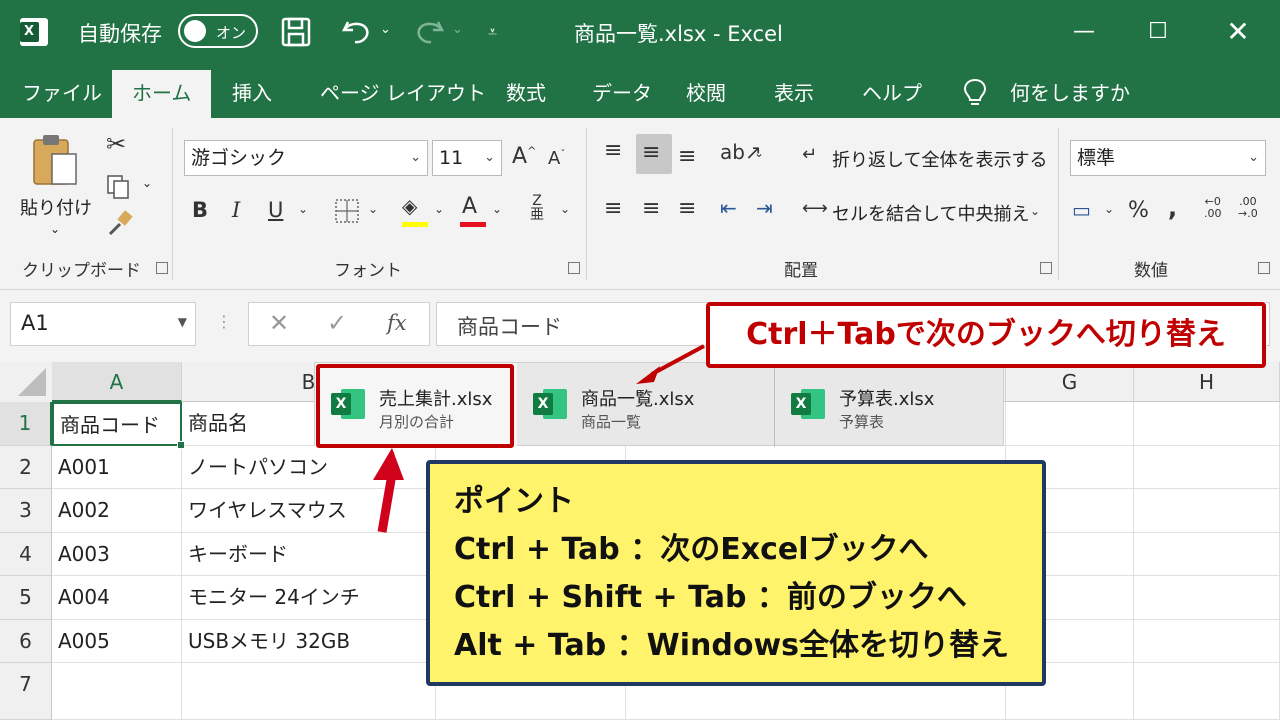 The width and height of the screenshot is (1280, 720). Describe the element at coordinates (439, 209) in the screenshot. I see `fill-dropdown-icon: ⌄` at that location.